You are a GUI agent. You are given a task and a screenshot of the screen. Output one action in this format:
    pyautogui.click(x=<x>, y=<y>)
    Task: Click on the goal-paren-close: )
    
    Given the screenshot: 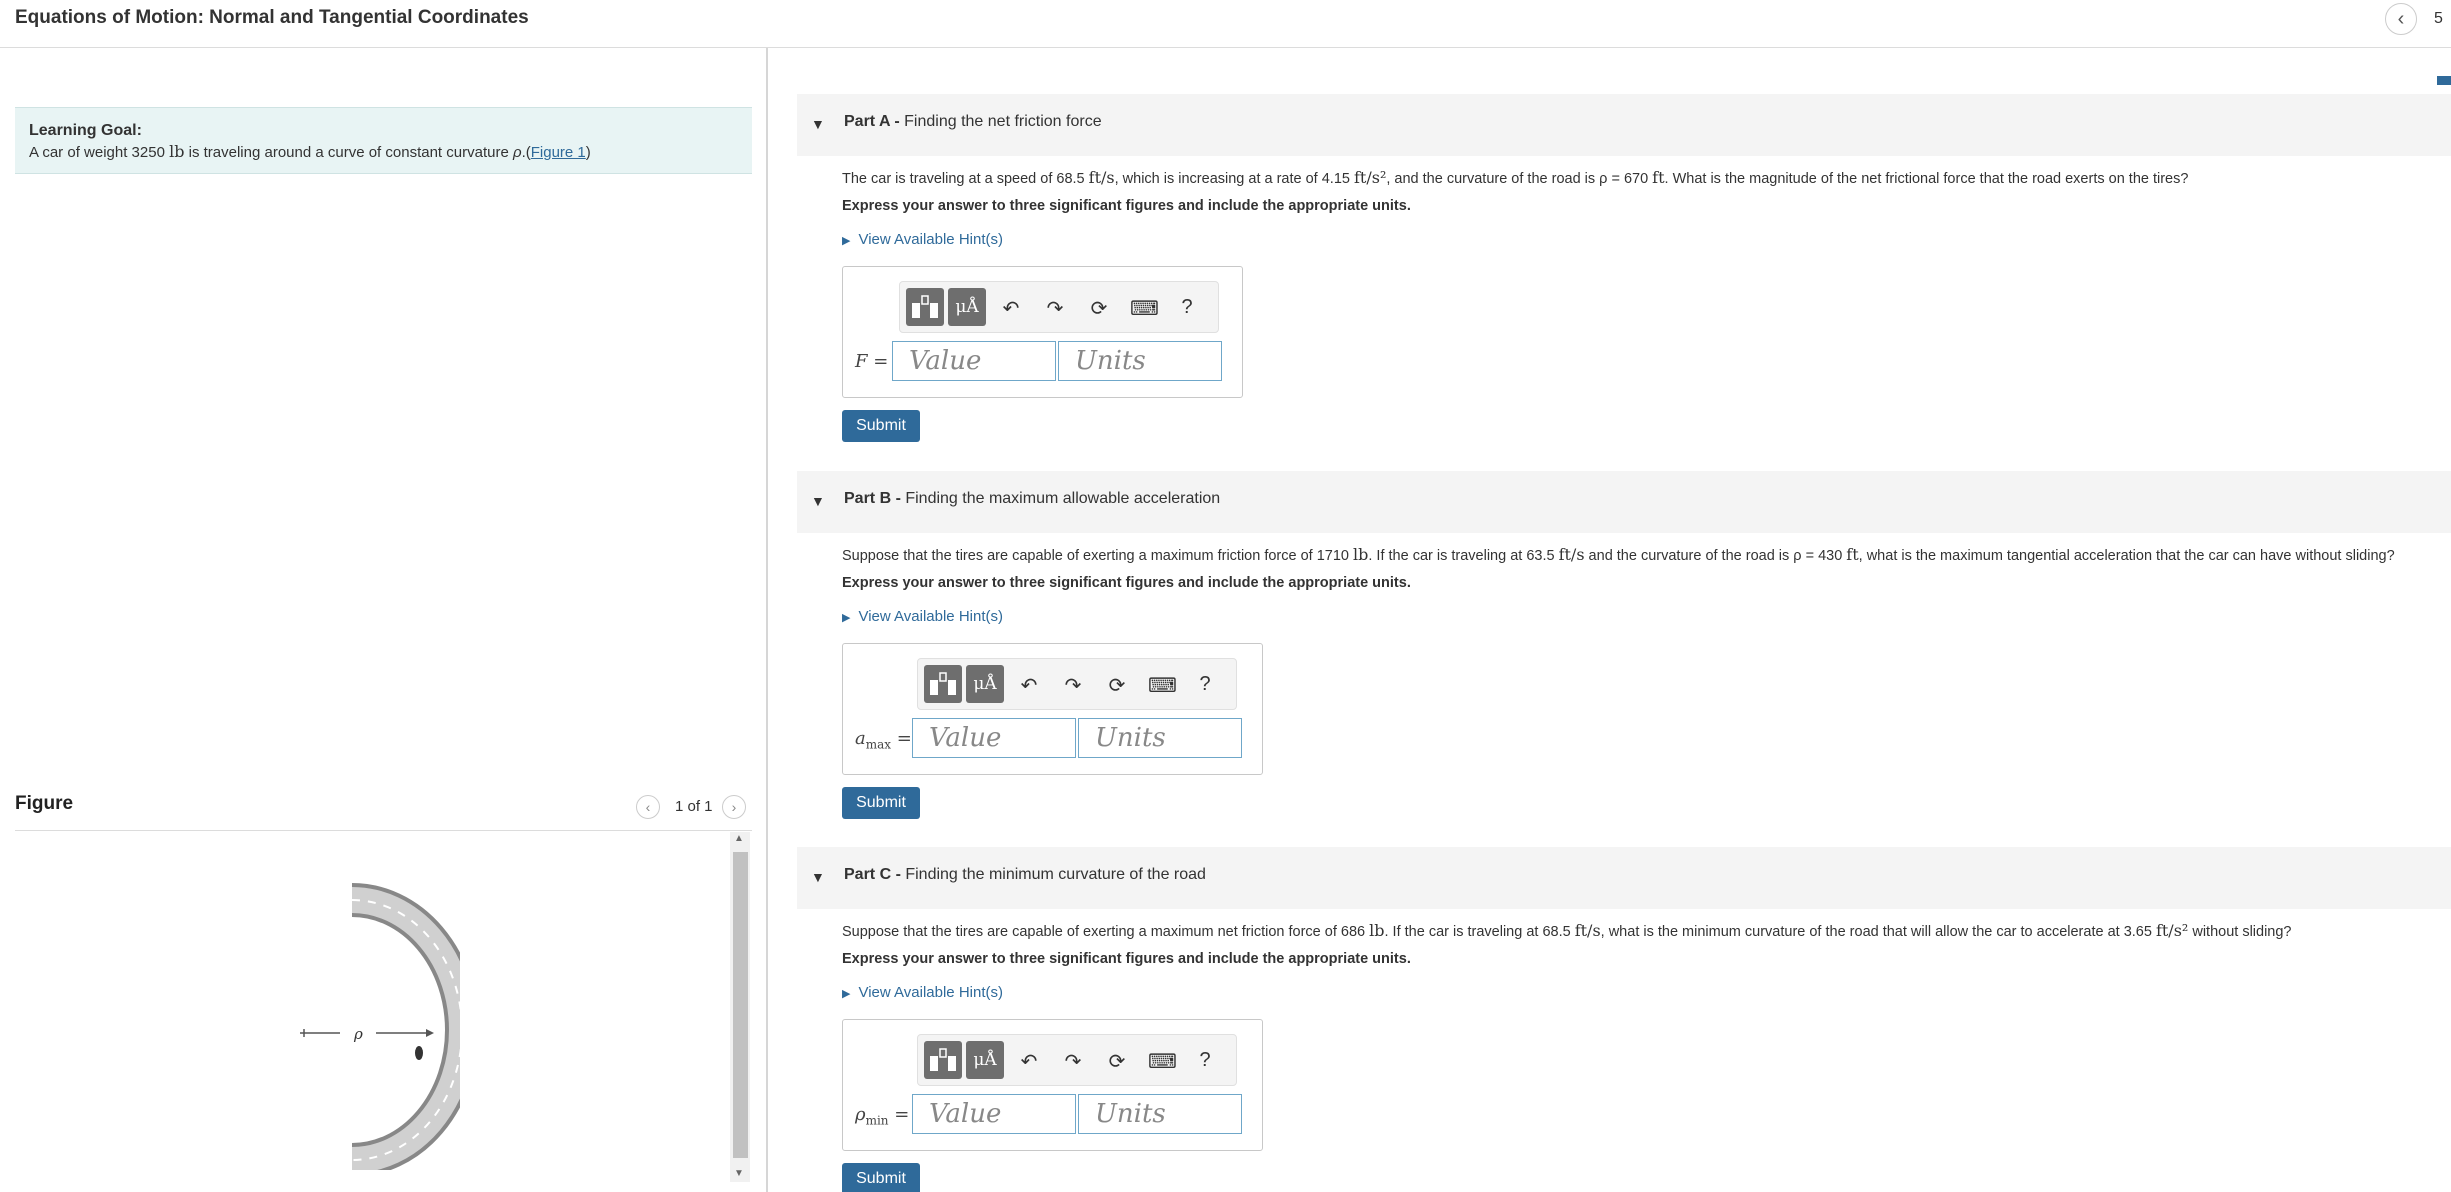 What is the action you would take?
    pyautogui.click(x=588, y=152)
    